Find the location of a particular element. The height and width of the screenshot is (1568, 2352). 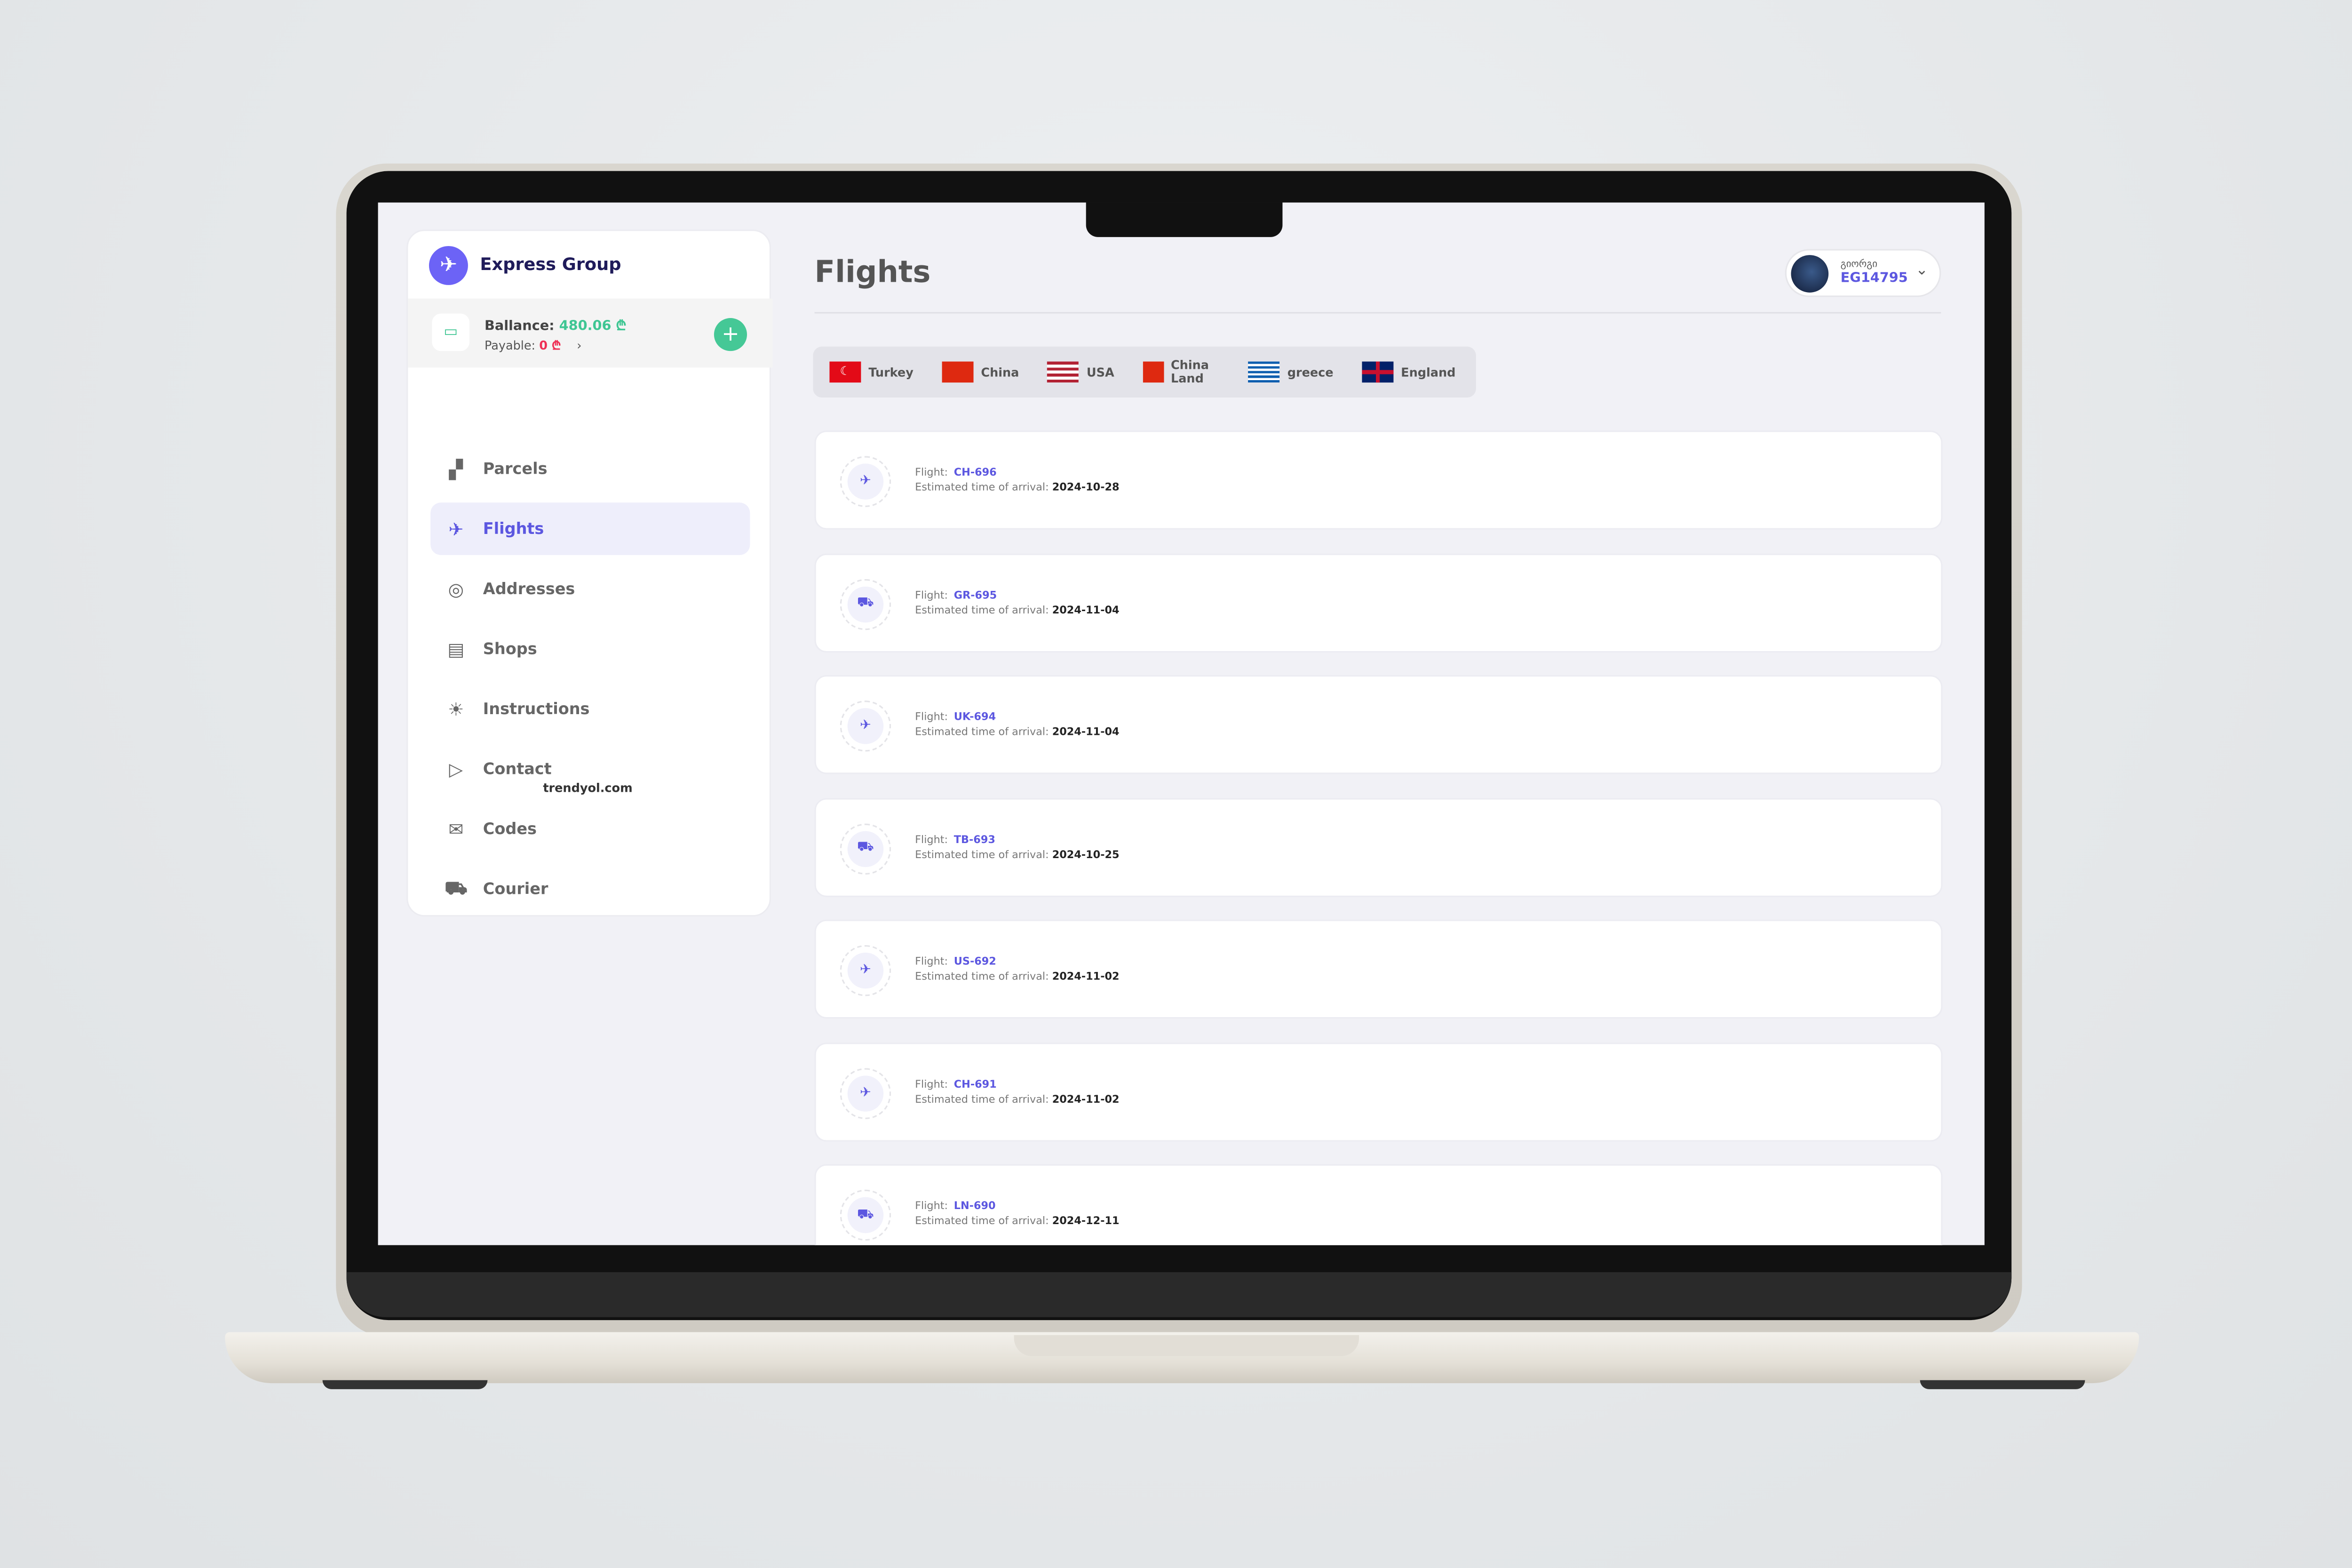

tab-china-land: China Land is located at coordinates (1181, 372).